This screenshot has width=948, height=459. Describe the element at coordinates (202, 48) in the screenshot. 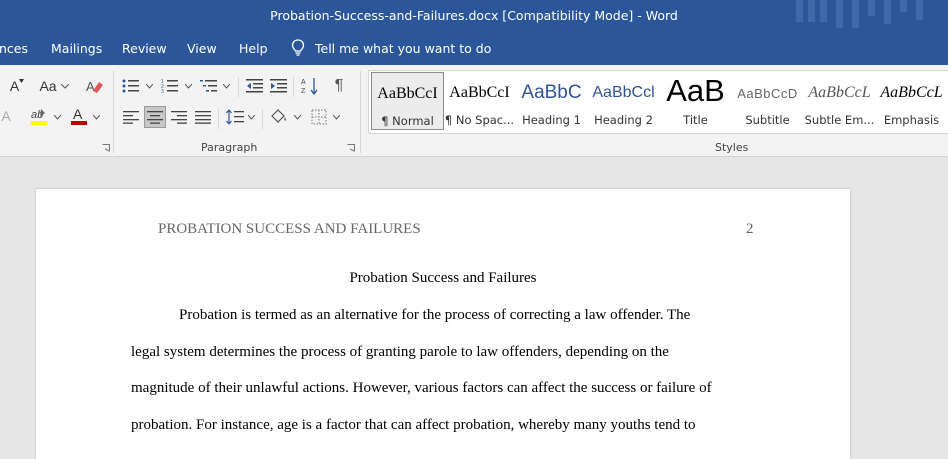

I see `tab-view: View` at that location.